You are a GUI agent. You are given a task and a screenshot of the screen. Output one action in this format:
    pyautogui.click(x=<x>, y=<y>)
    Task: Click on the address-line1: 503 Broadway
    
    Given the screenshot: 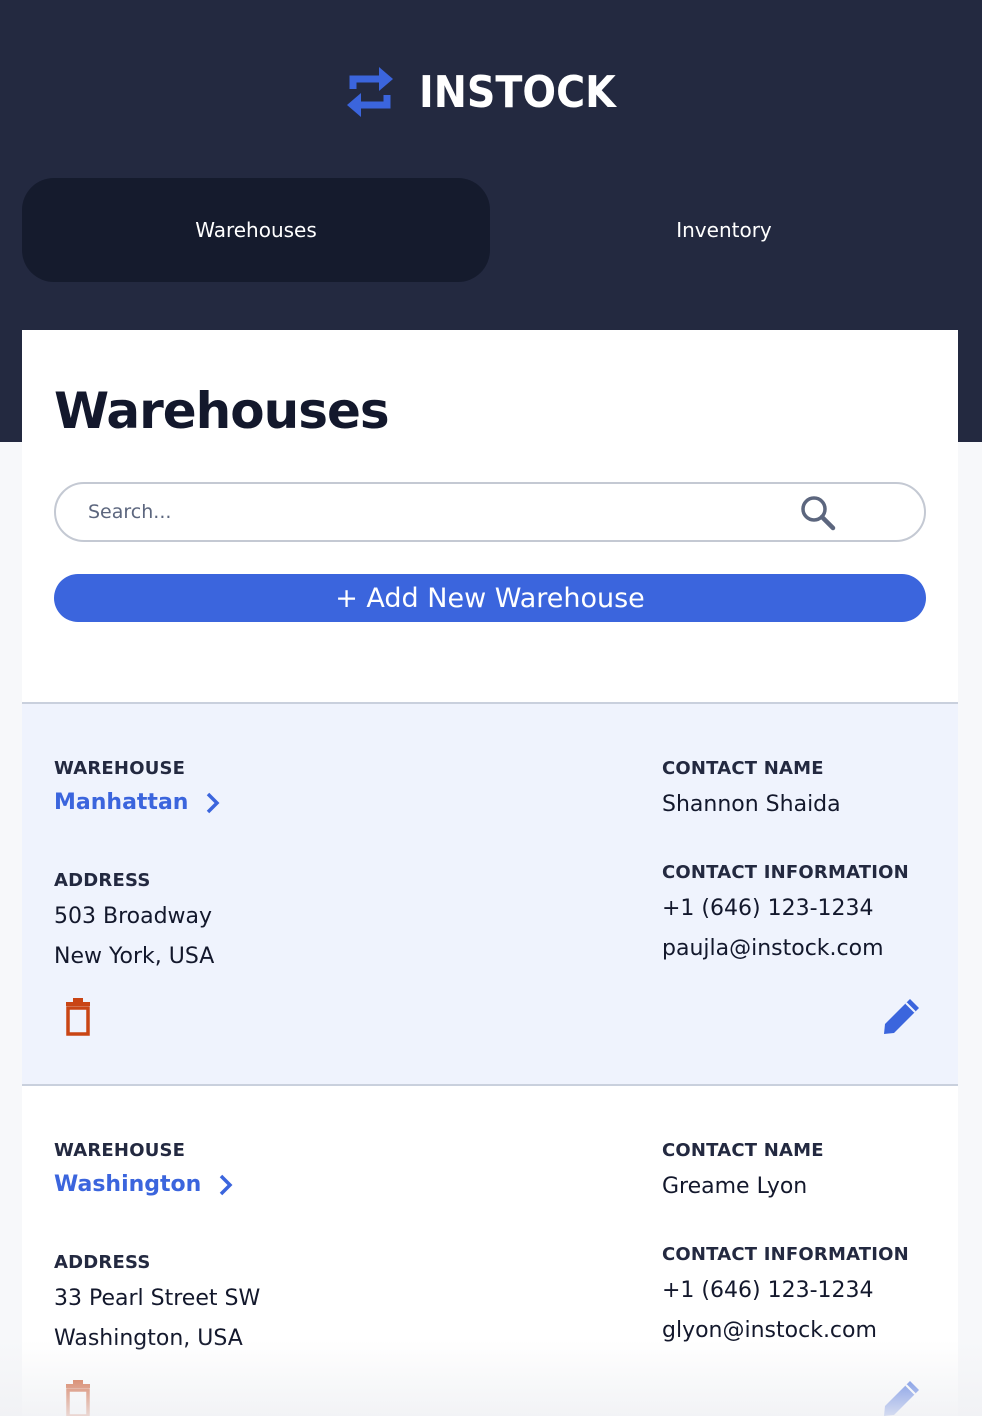 What is the action you would take?
    pyautogui.click(x=133, y=916)
    